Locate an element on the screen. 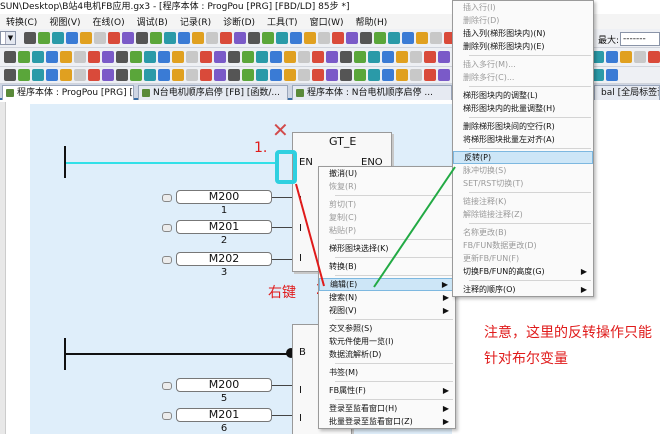 This screenshot has width=660, height=434. annotation-lines is located at coordinates (375, 227).